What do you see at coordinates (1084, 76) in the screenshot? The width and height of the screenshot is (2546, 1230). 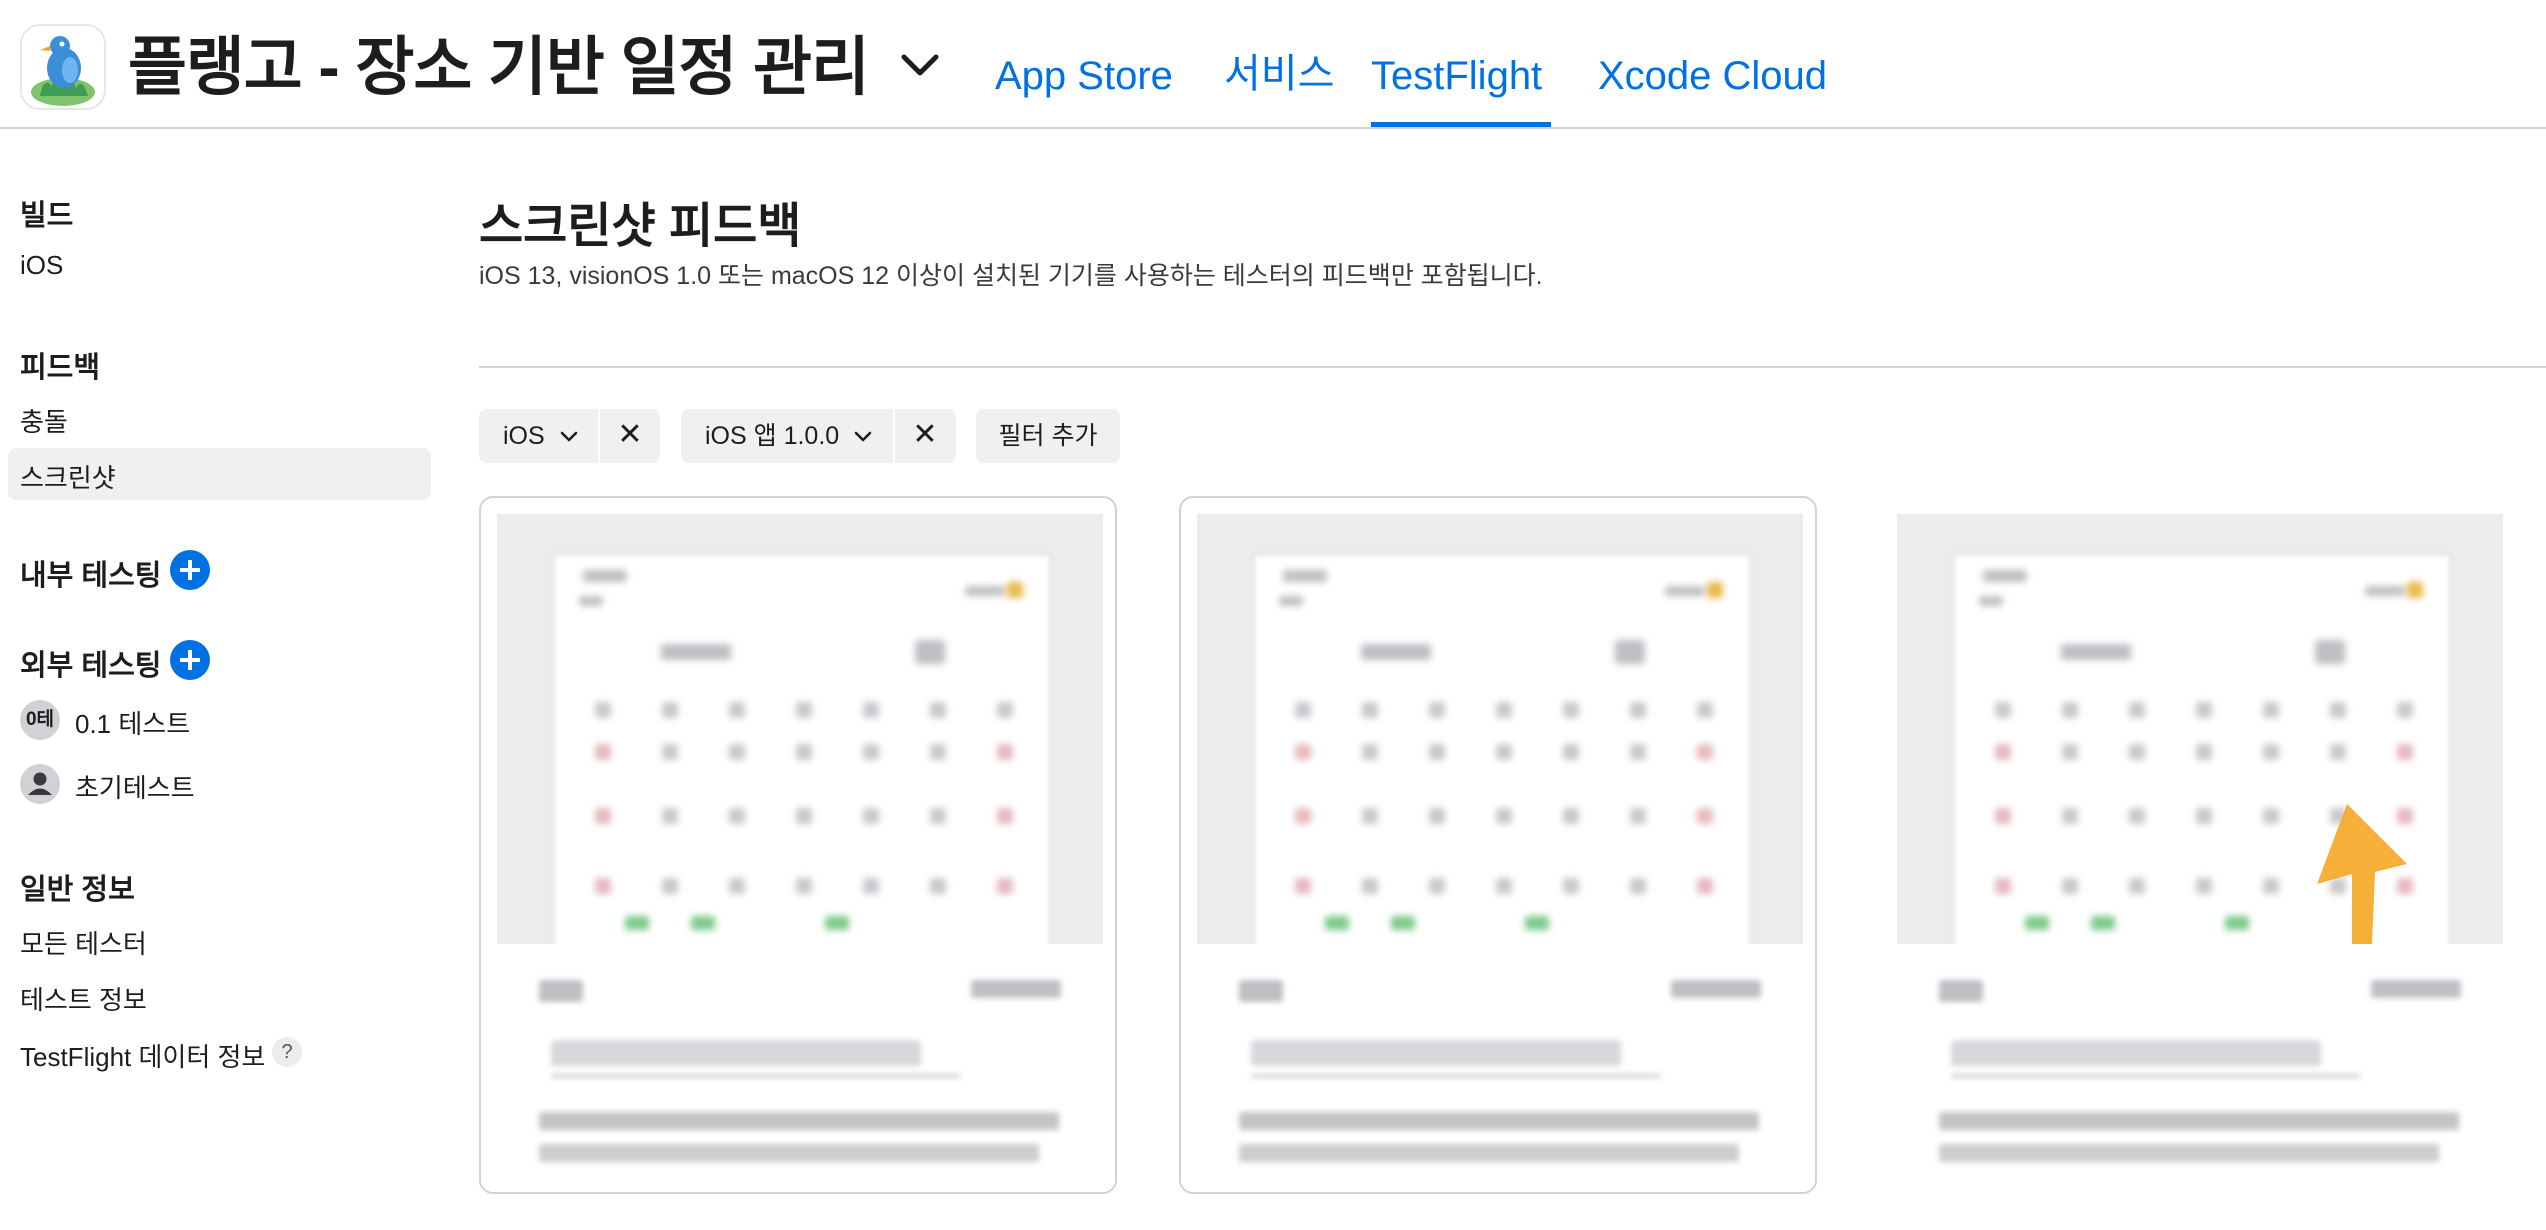 I see `tab-app-store: App Store` at bounding box center [1084, 76].